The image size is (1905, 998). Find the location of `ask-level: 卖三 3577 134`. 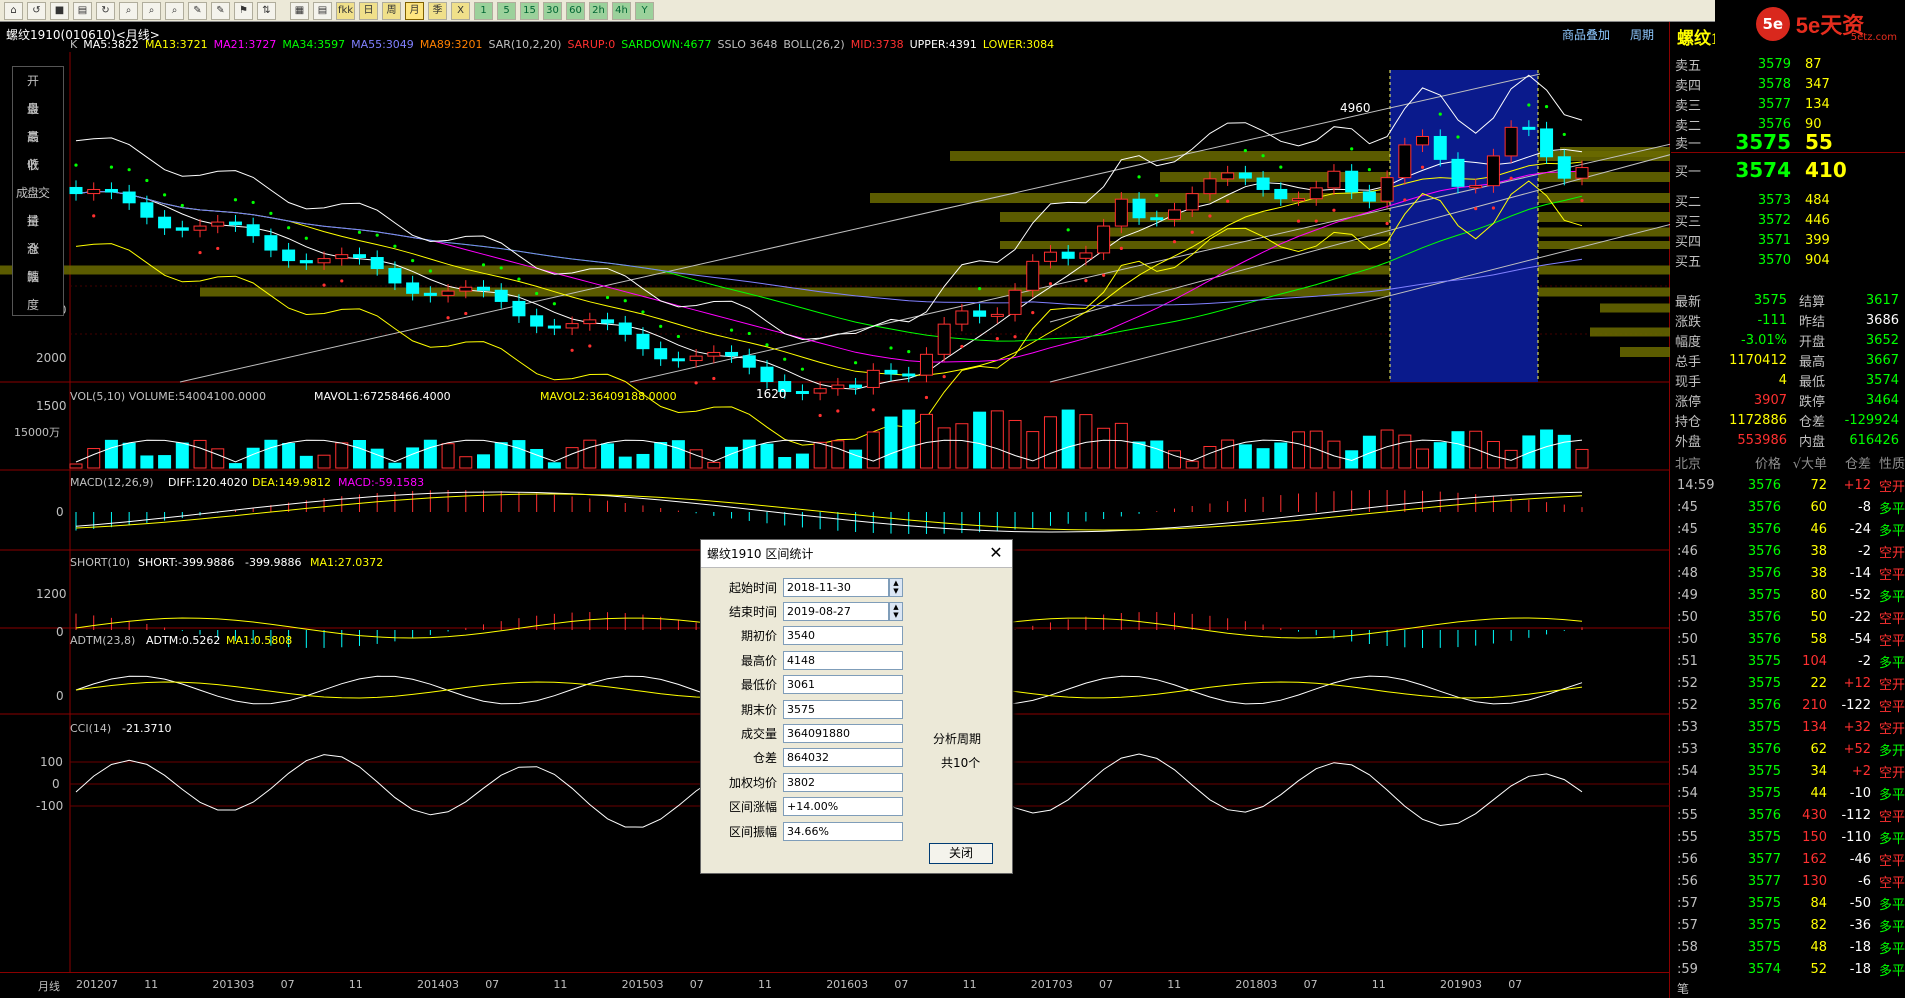

ask-level: 卖三 3577 134 is located at coordinates (1752, 105).